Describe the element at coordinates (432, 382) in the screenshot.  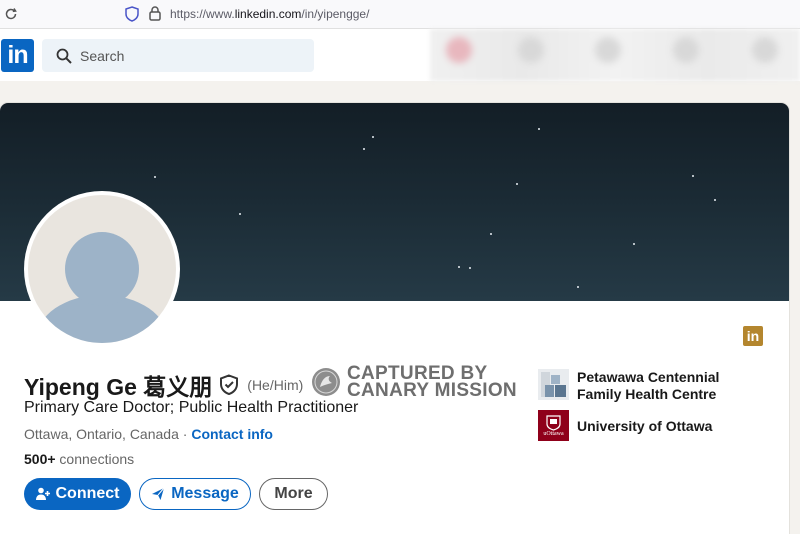
I see `watermark-text: CAPTURED BY CANARY MISSION` at that location.